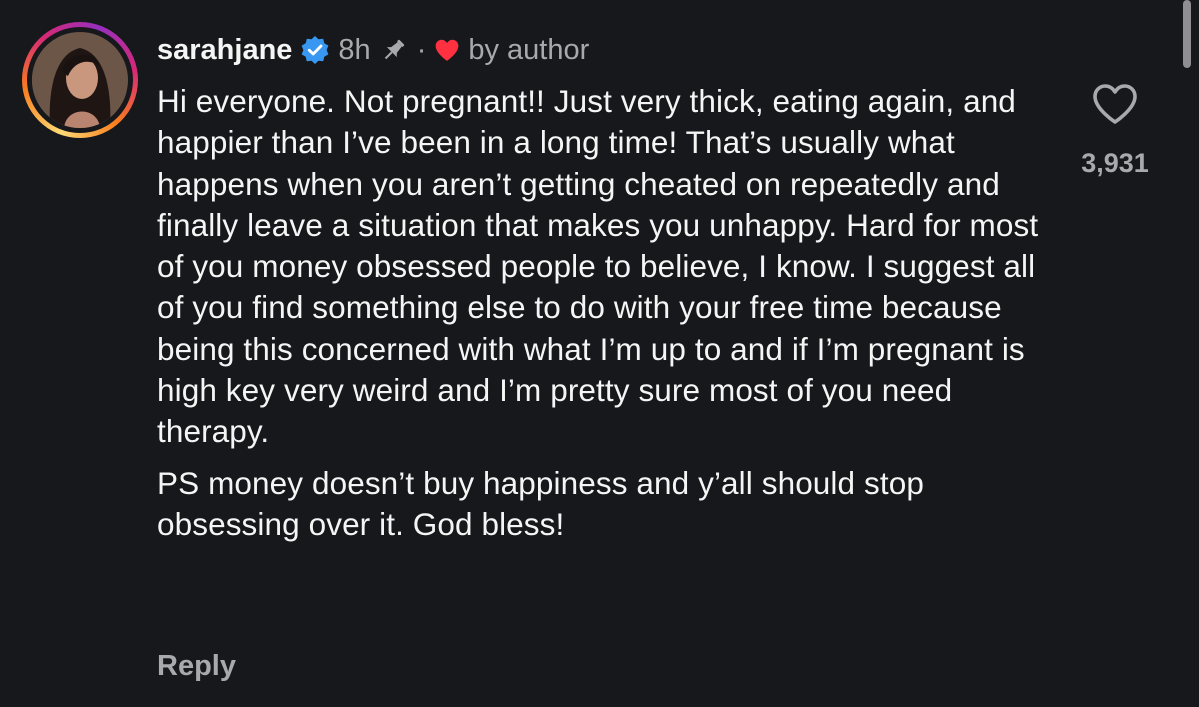 Image resolution: width=1199 pixels, height=707 pixels. What do you see at coordinates (373, 50) in the screenshot?
I see `comment-header: sarahjane 8h · by author` at bounding box center [373, 50].